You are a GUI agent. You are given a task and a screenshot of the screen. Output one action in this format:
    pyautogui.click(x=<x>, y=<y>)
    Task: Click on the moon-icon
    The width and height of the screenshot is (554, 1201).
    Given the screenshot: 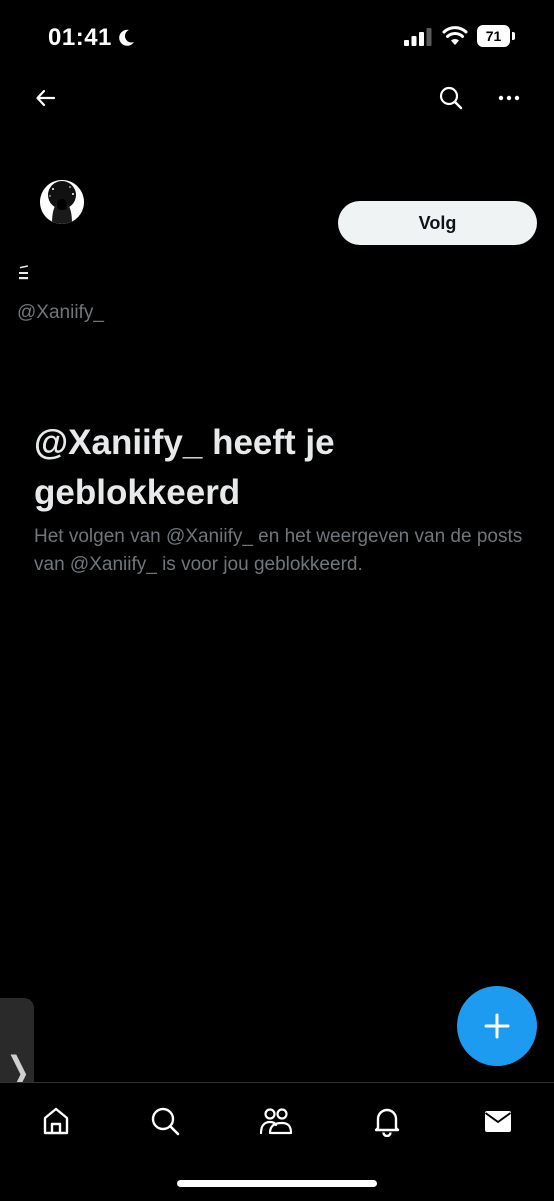 What is the action you would take?
    pyautogui.click(x=126, y=37)
    